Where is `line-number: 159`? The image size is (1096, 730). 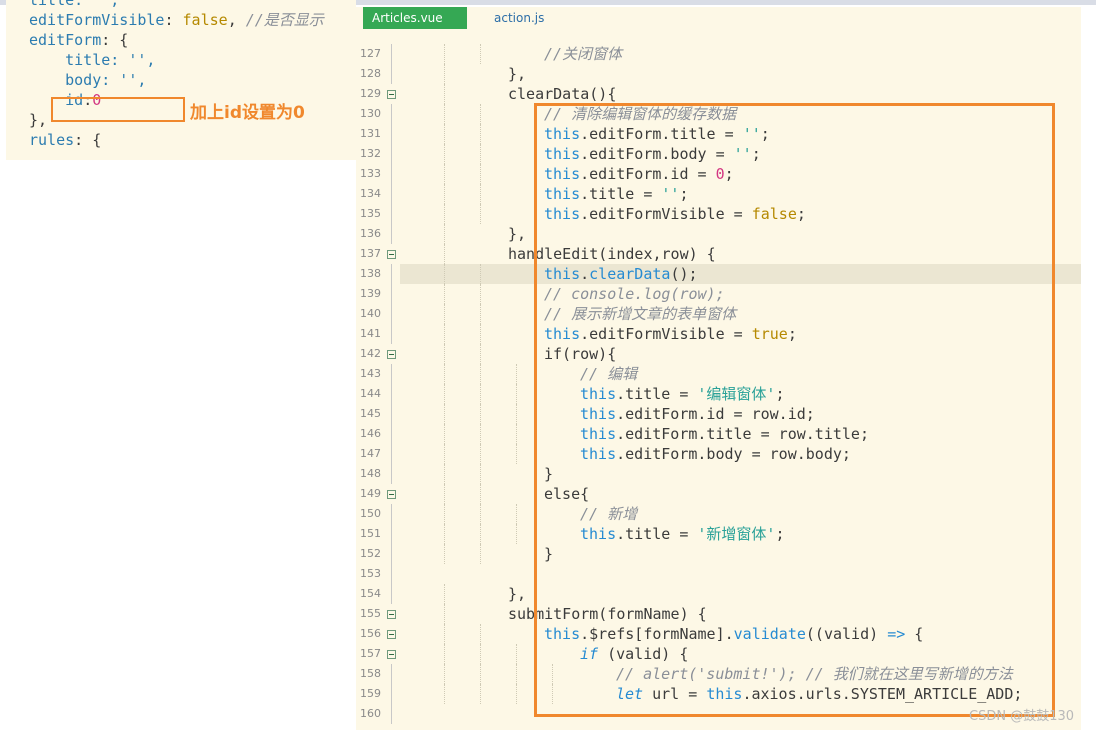 line-number: 159 is located at coordinates (370, 693).